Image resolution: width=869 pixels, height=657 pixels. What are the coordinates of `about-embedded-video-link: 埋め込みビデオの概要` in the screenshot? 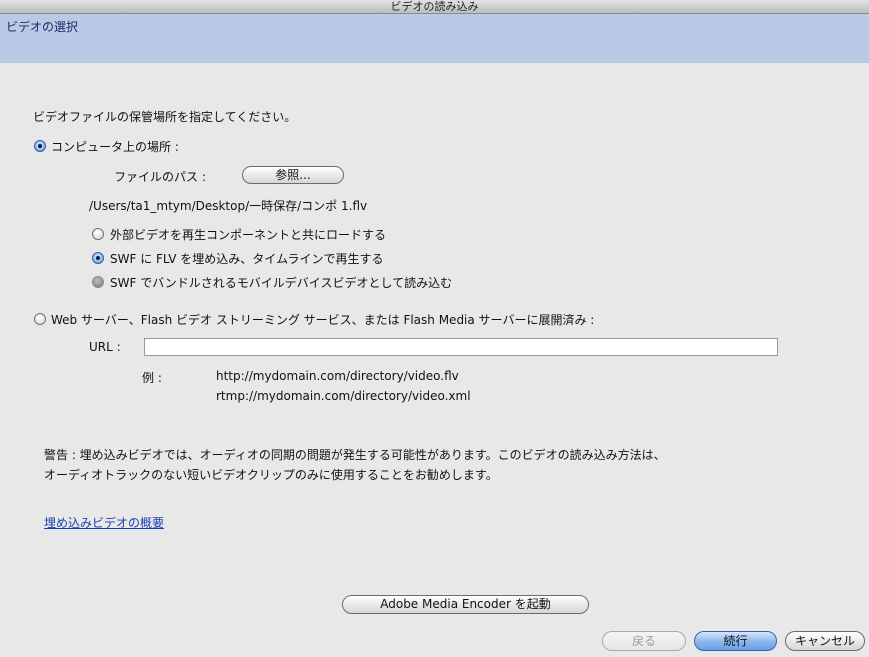 It's located at (104, 523).